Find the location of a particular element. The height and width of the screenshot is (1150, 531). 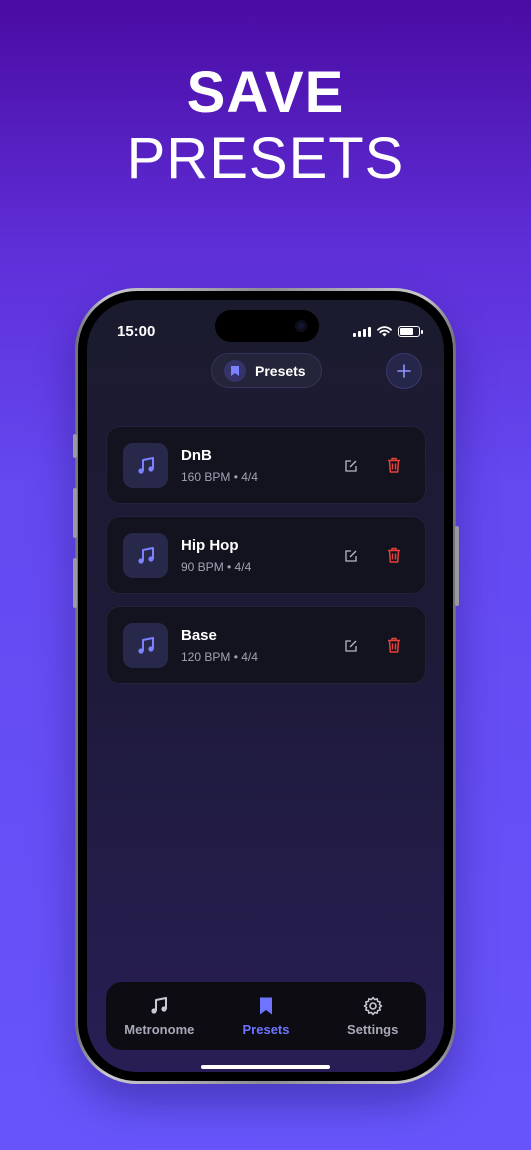

preset-card: DnB 160 BPM • 4/4 is located at coordinates (266, 465).